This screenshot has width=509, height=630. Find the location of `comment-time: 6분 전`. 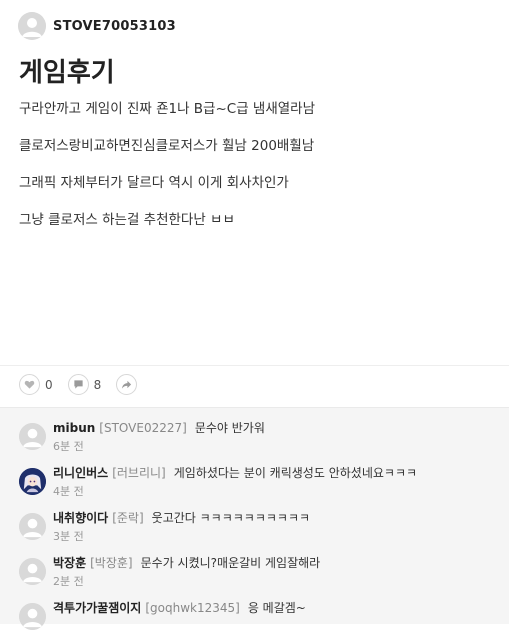

comment-time: 6분 전 is located at coordinates (68, 446).